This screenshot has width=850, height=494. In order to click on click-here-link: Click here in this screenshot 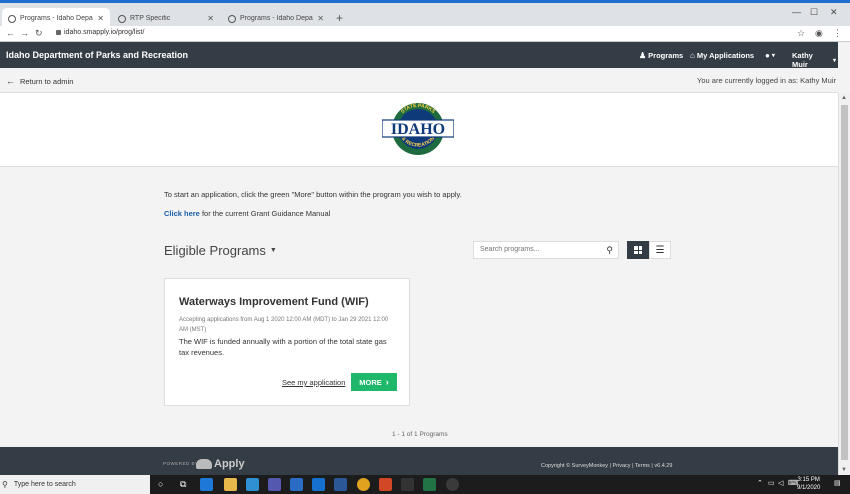, I will do `click(182, 213)`.